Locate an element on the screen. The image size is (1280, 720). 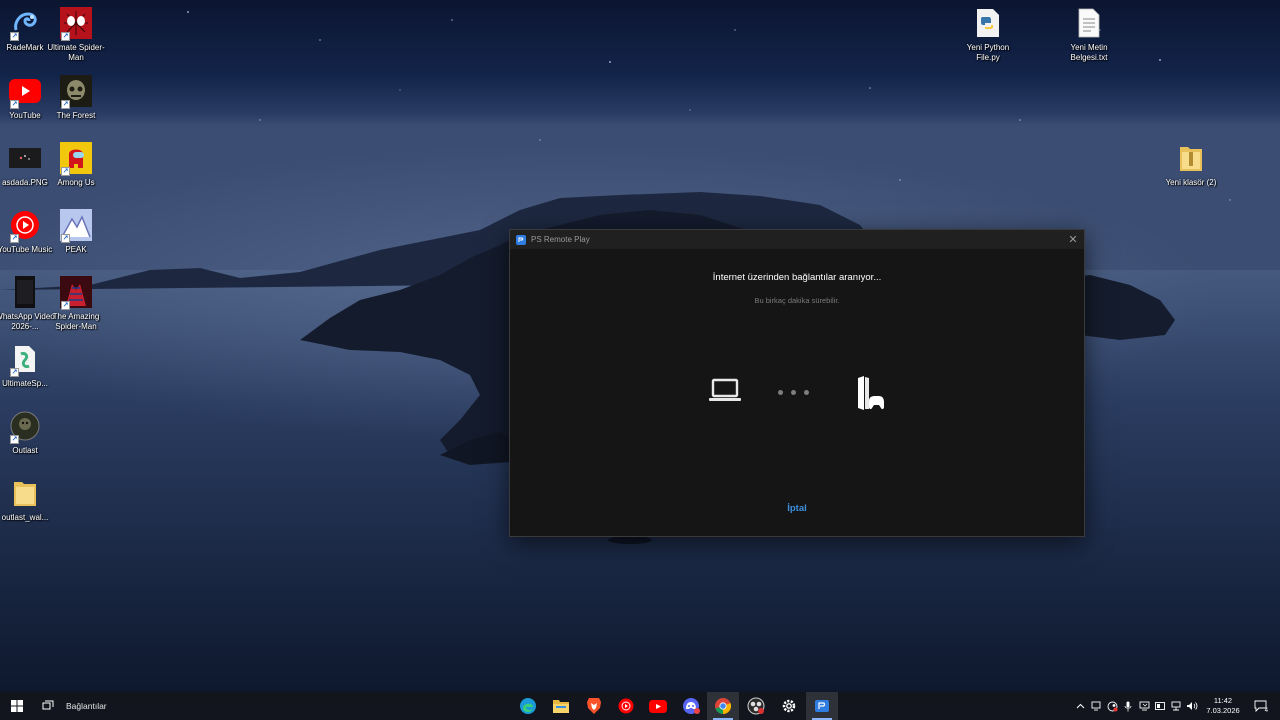
clock-date: 7.03.2026 is located at coordinates (1223, 710).